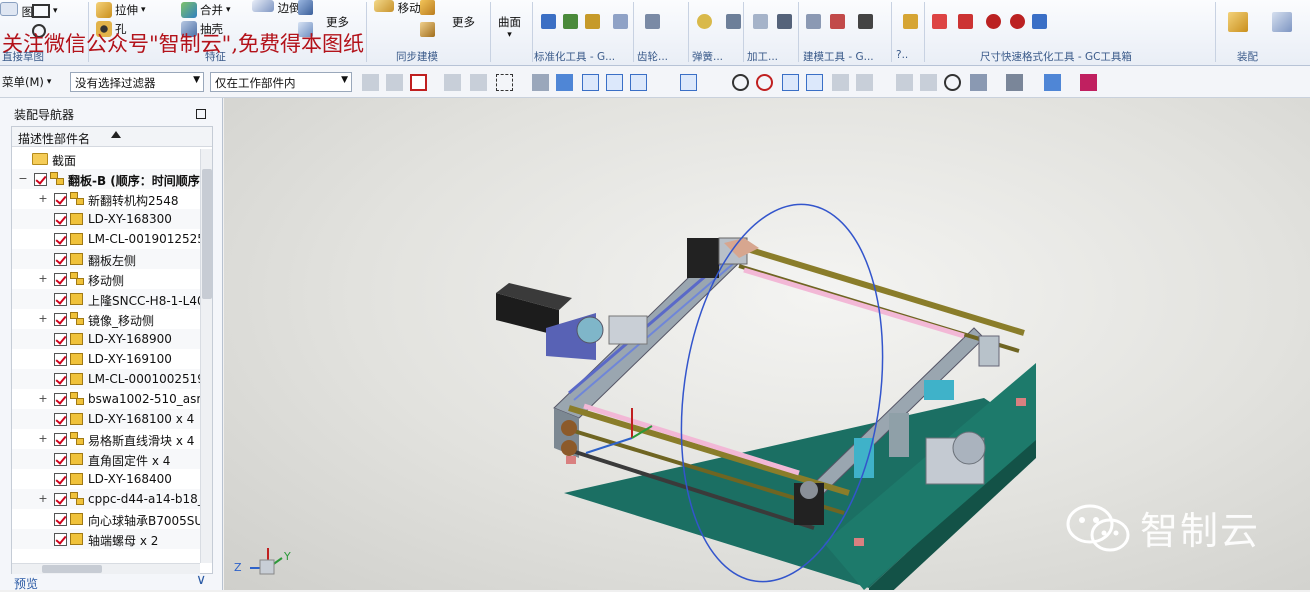  Describe the element at coordinates (121, 10) in the screenshot. I see `extrude-button: 拉伸 ▾` at that location.